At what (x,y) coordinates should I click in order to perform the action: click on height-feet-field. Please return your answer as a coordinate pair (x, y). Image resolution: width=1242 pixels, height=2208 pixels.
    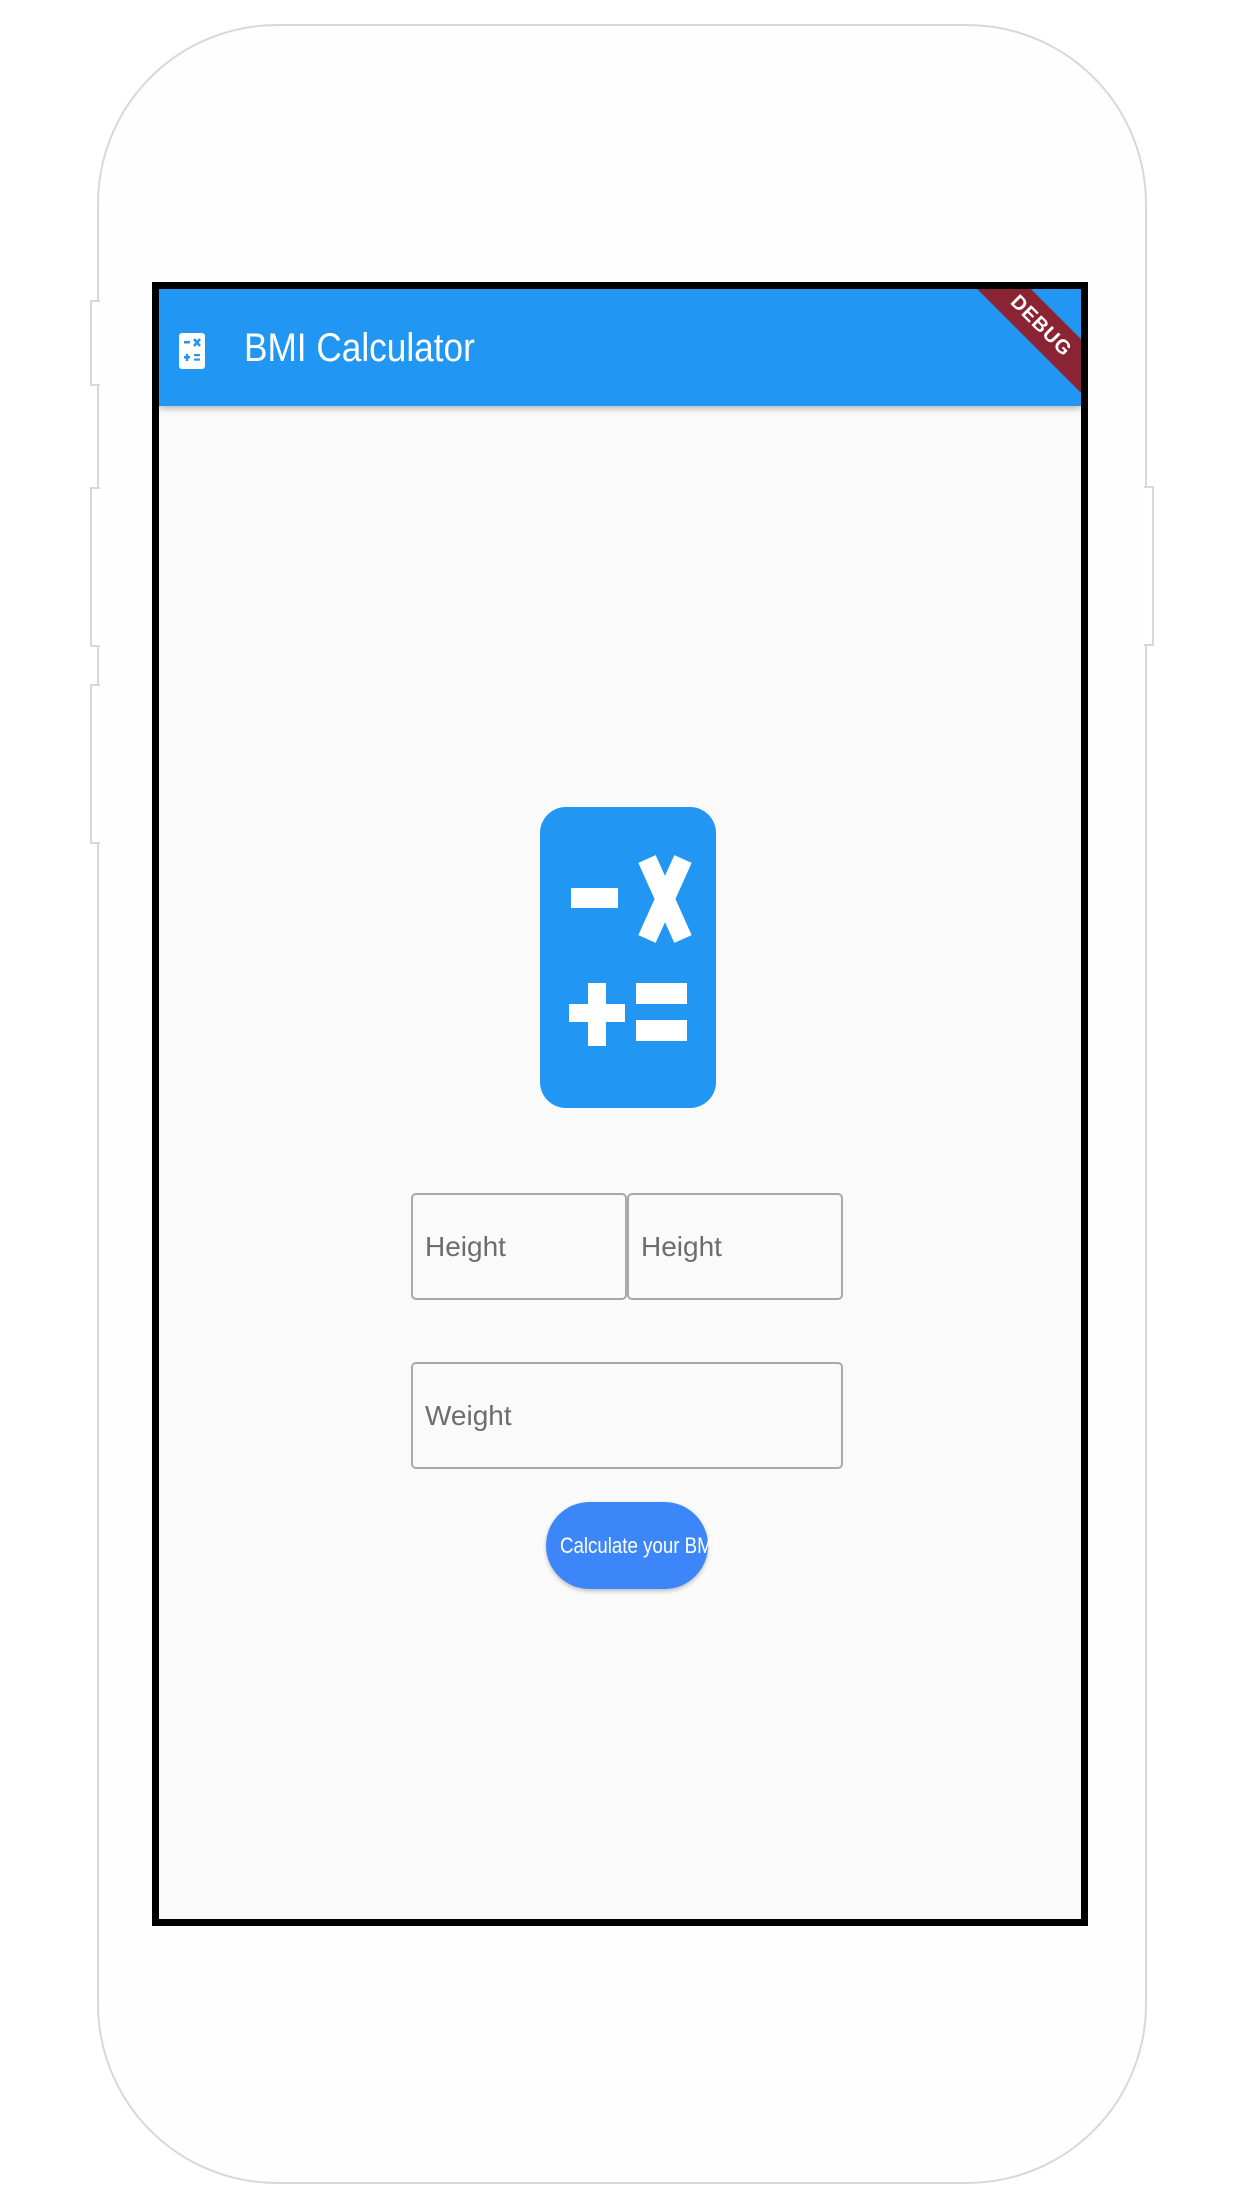
    Looking at the image, I should click on (519, 1246).